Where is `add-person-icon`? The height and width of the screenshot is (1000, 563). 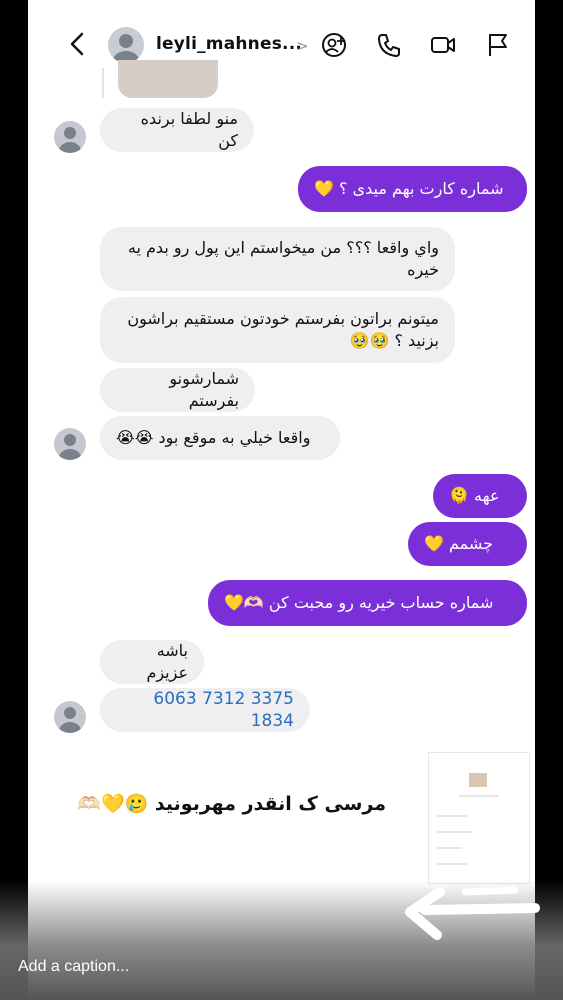 add-person-icon is located at coordinates (334, 45).